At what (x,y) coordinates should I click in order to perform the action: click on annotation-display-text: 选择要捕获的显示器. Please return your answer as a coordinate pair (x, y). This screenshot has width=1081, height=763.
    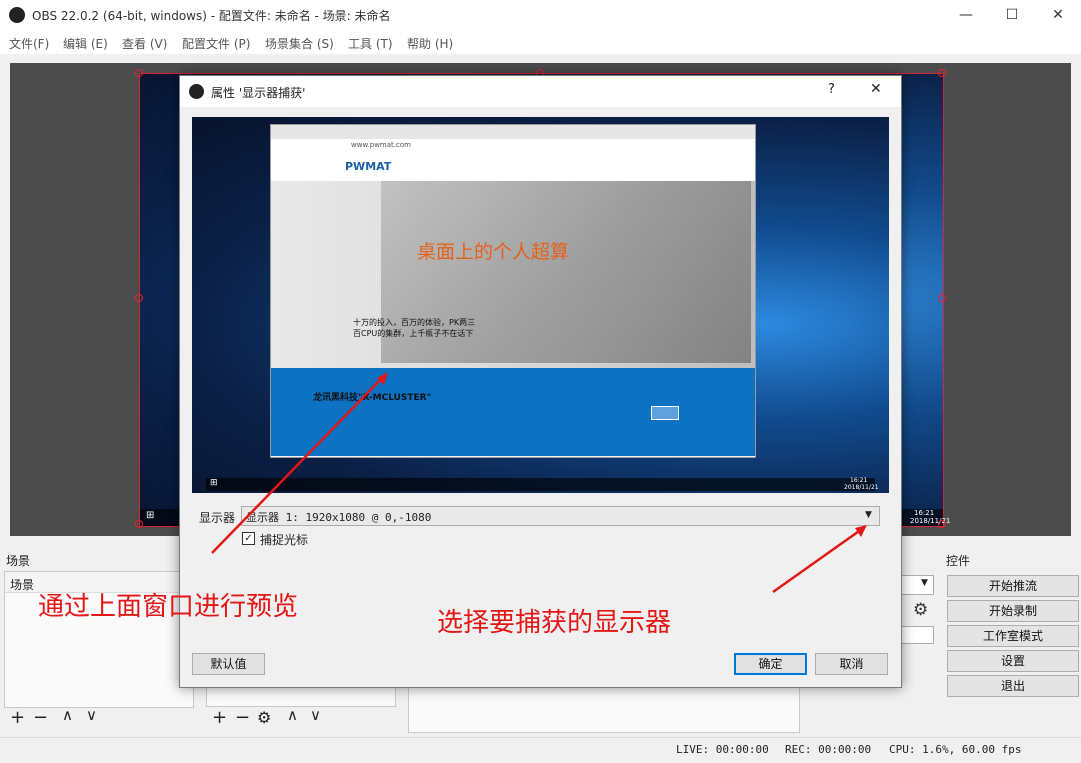
    Looking at the image, I should click on (554, 623).